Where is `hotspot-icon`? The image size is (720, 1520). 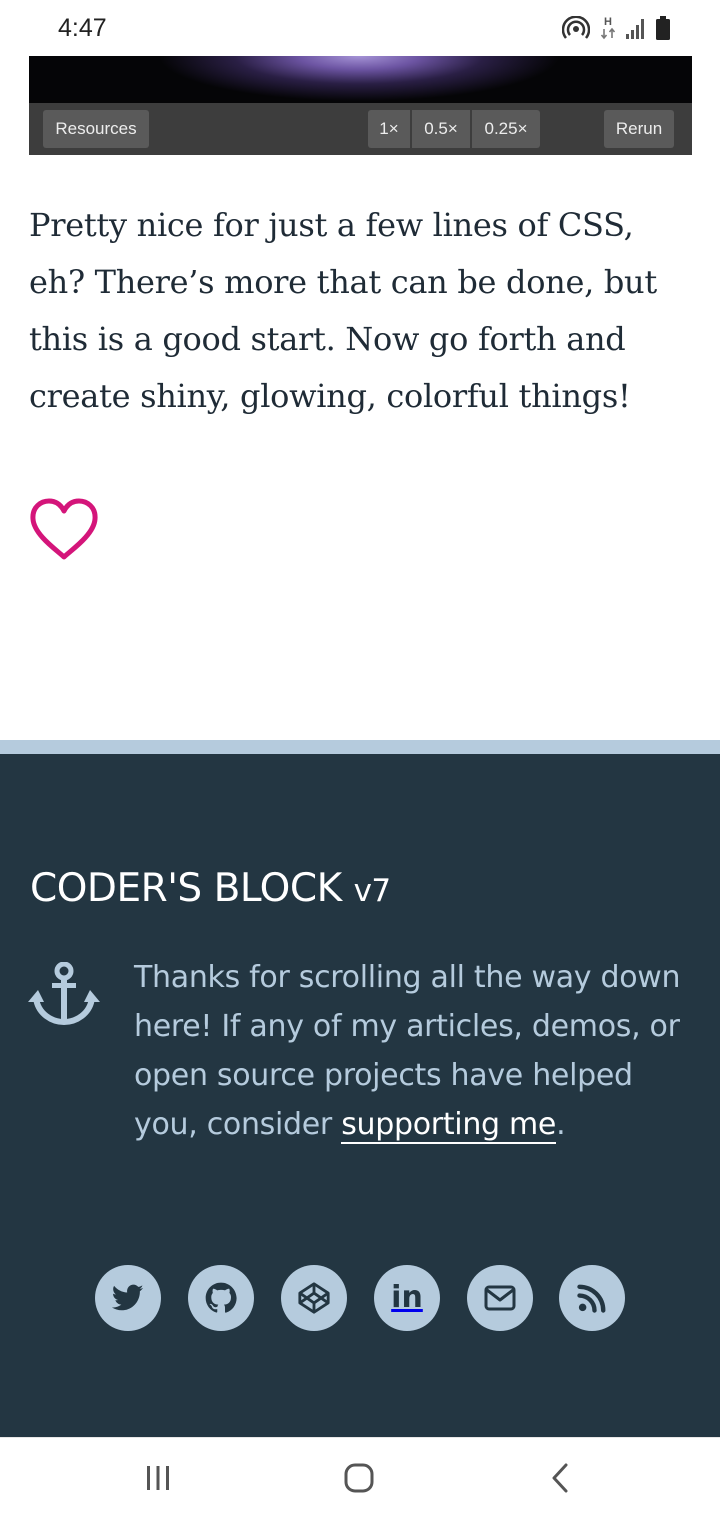 hotspot-icon is located at coordinates (576, 28).